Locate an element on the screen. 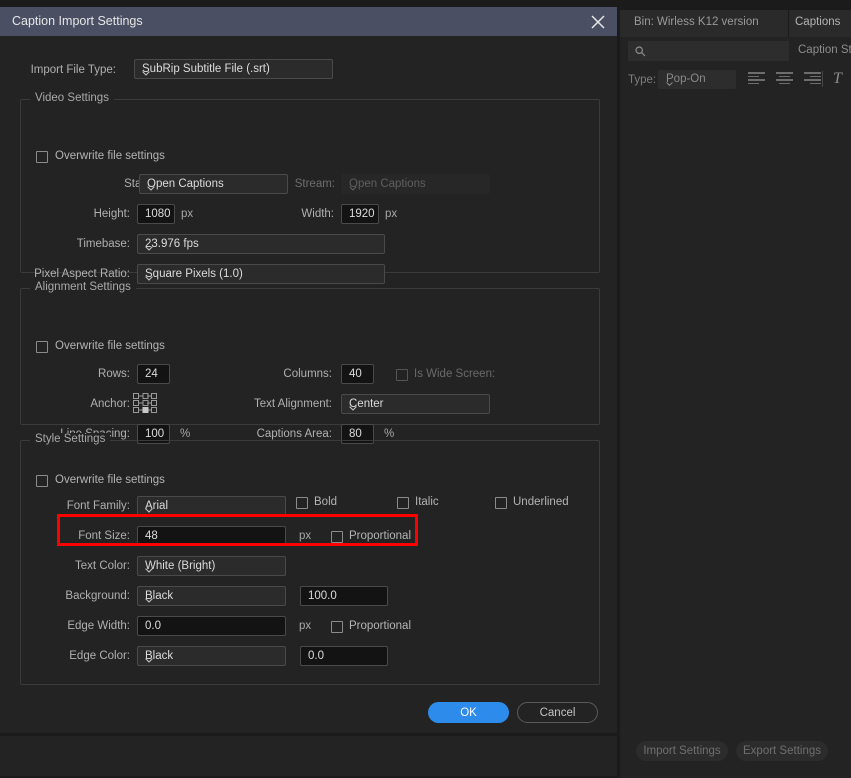  italic-label: Italic is located at coordinates (427, 502).